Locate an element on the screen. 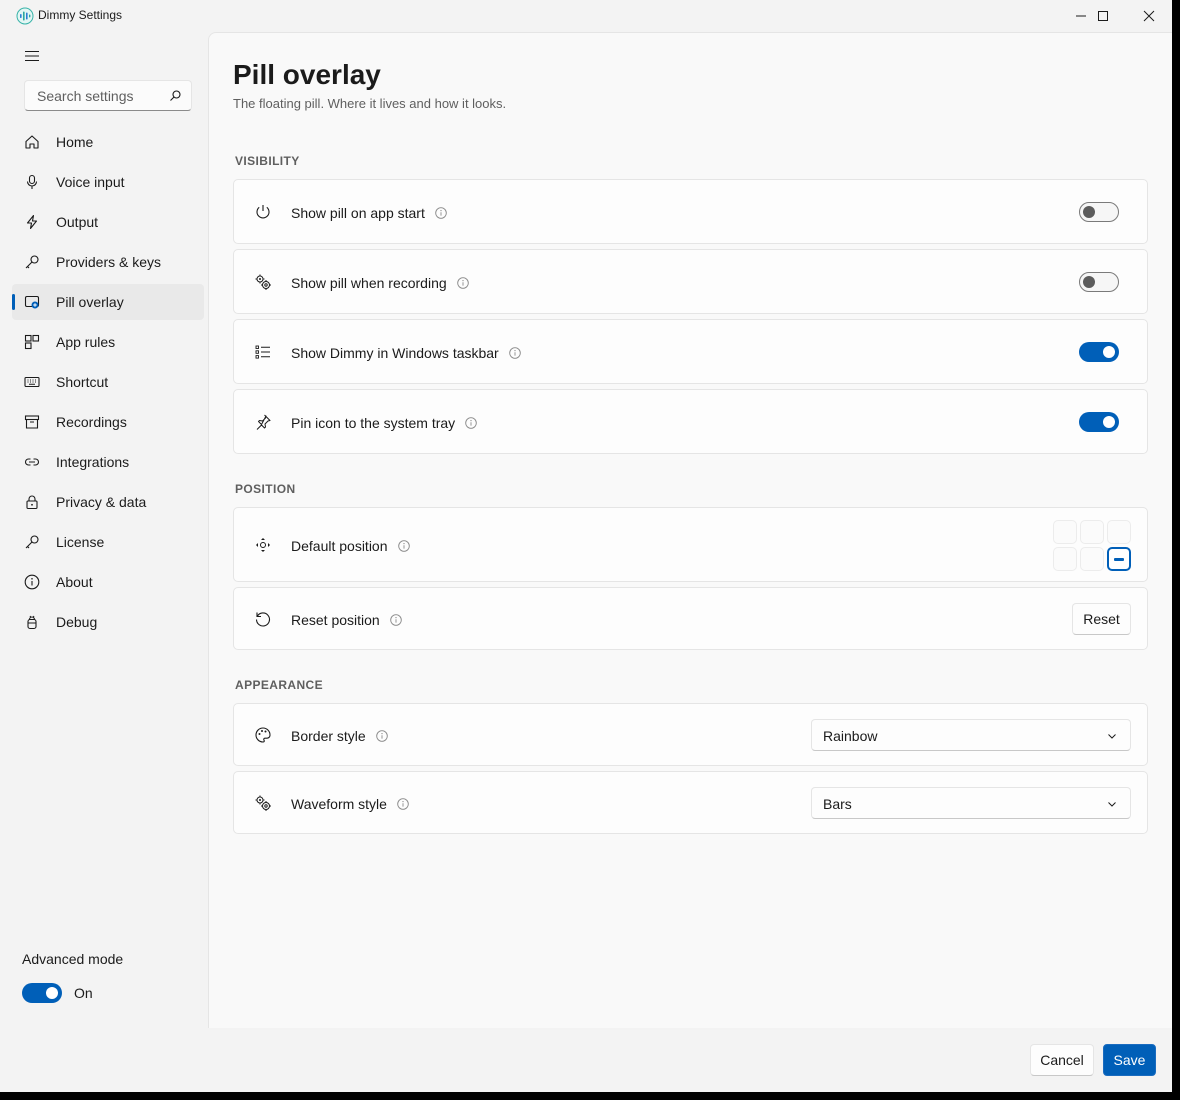 This screenshot has width=1180, height=1100. sidebar-item-output: Output is located at coordinates (108, 222).